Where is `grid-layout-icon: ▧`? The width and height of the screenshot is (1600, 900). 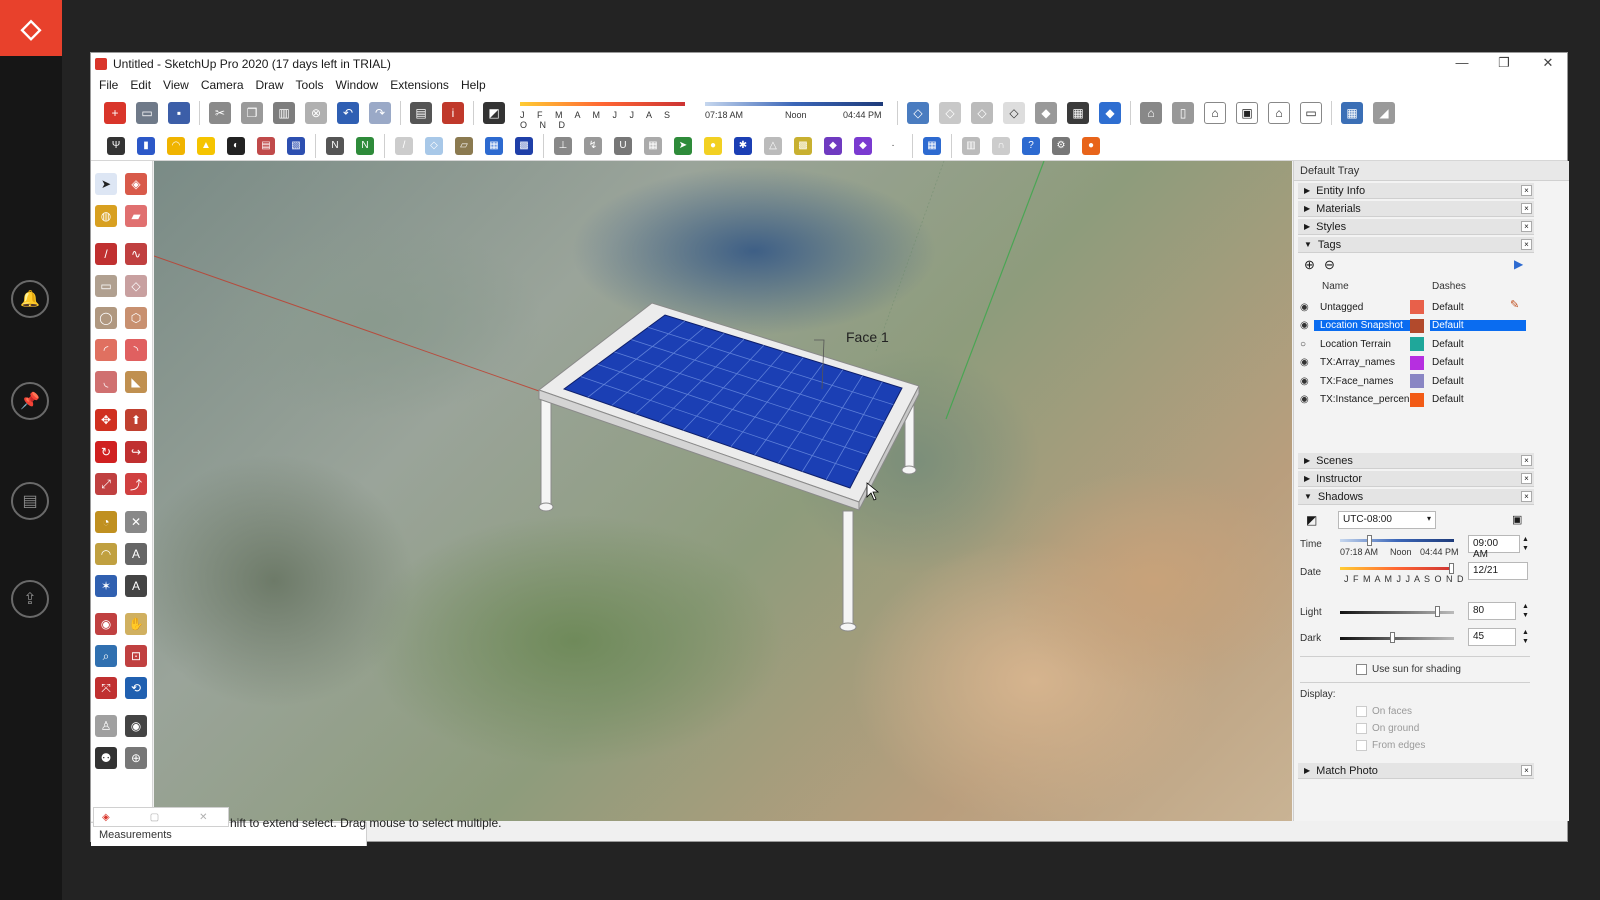
grid-layout-icon: ▧ is located at coordinates (296, 145).